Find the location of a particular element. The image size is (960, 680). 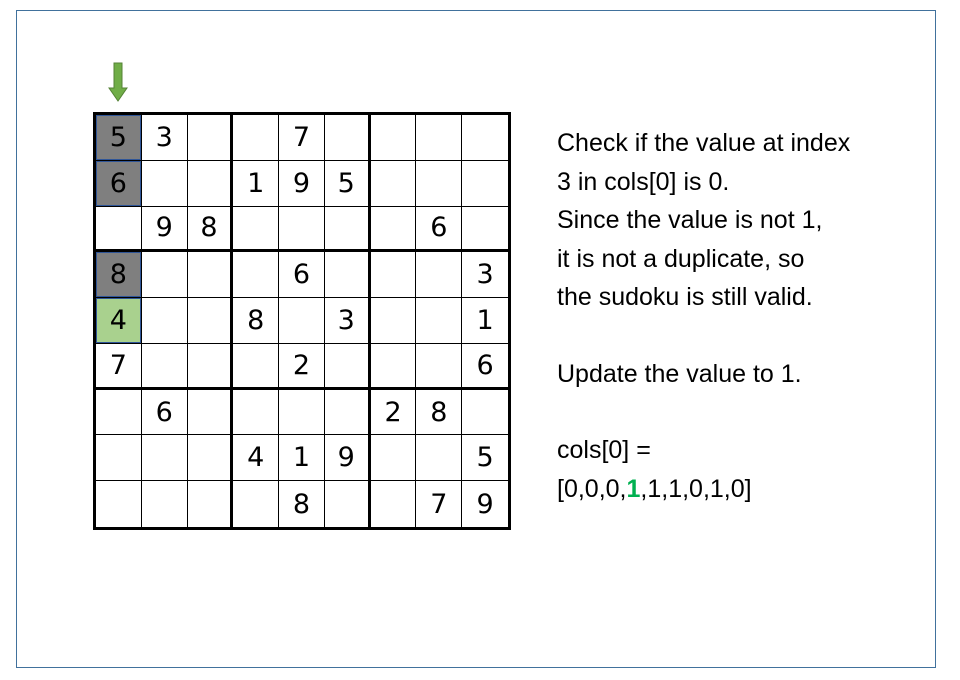

sudoku-cell-r0-c2 is located at coordinates (210, 138).